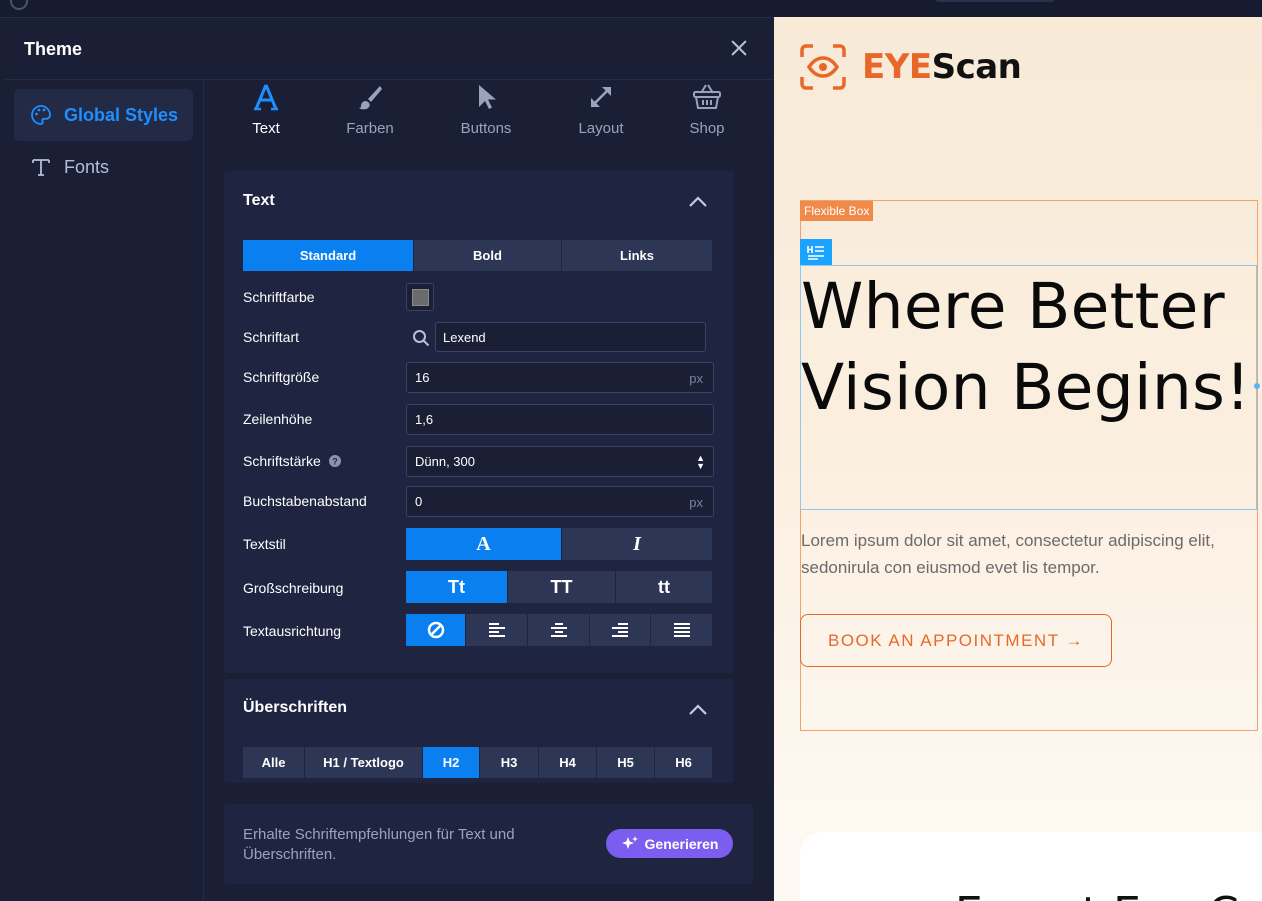 Image resolution: width=1262 pixels, height=901 pixels. What do you see at coordinates (837, 211) in the screenshot?
I see `flexible-box-tag: Flexible Box` at bounding box center [837, 211].